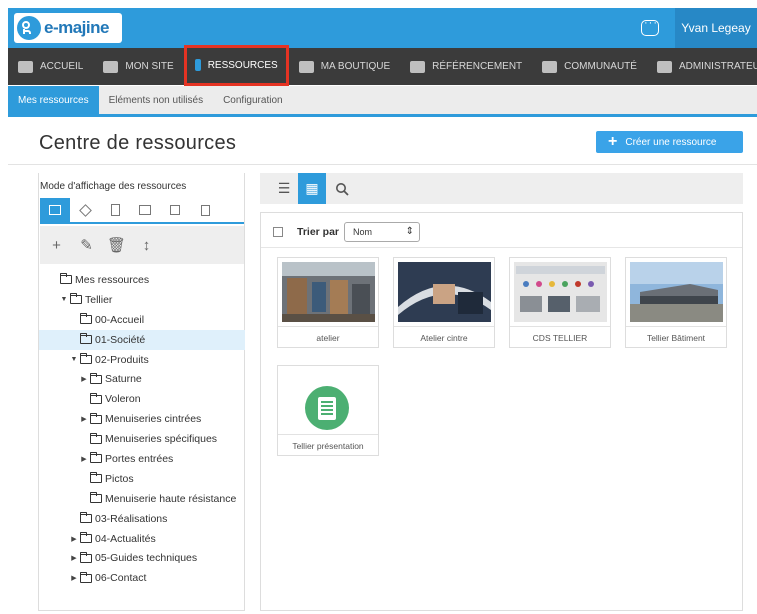 The image size is (757, 614). Describe the element at coordinates (142, 419) in the screenshot. I see `tree-item: ▶ Menuiseries cintrées` at that location.